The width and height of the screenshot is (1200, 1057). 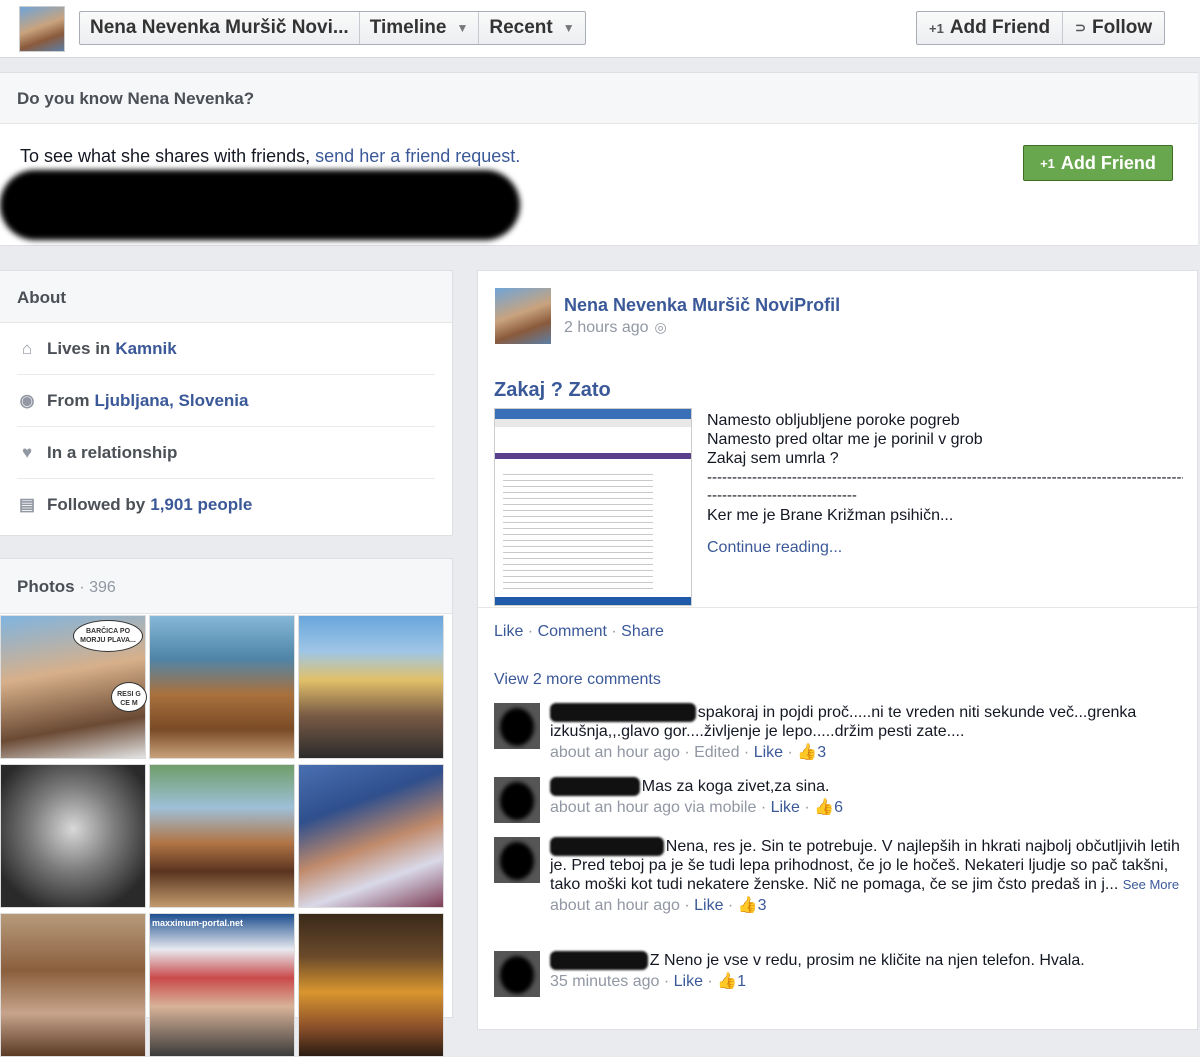 I want to click on photo-banner-text: maxximum-portal.net, so click(x=198, y=923).